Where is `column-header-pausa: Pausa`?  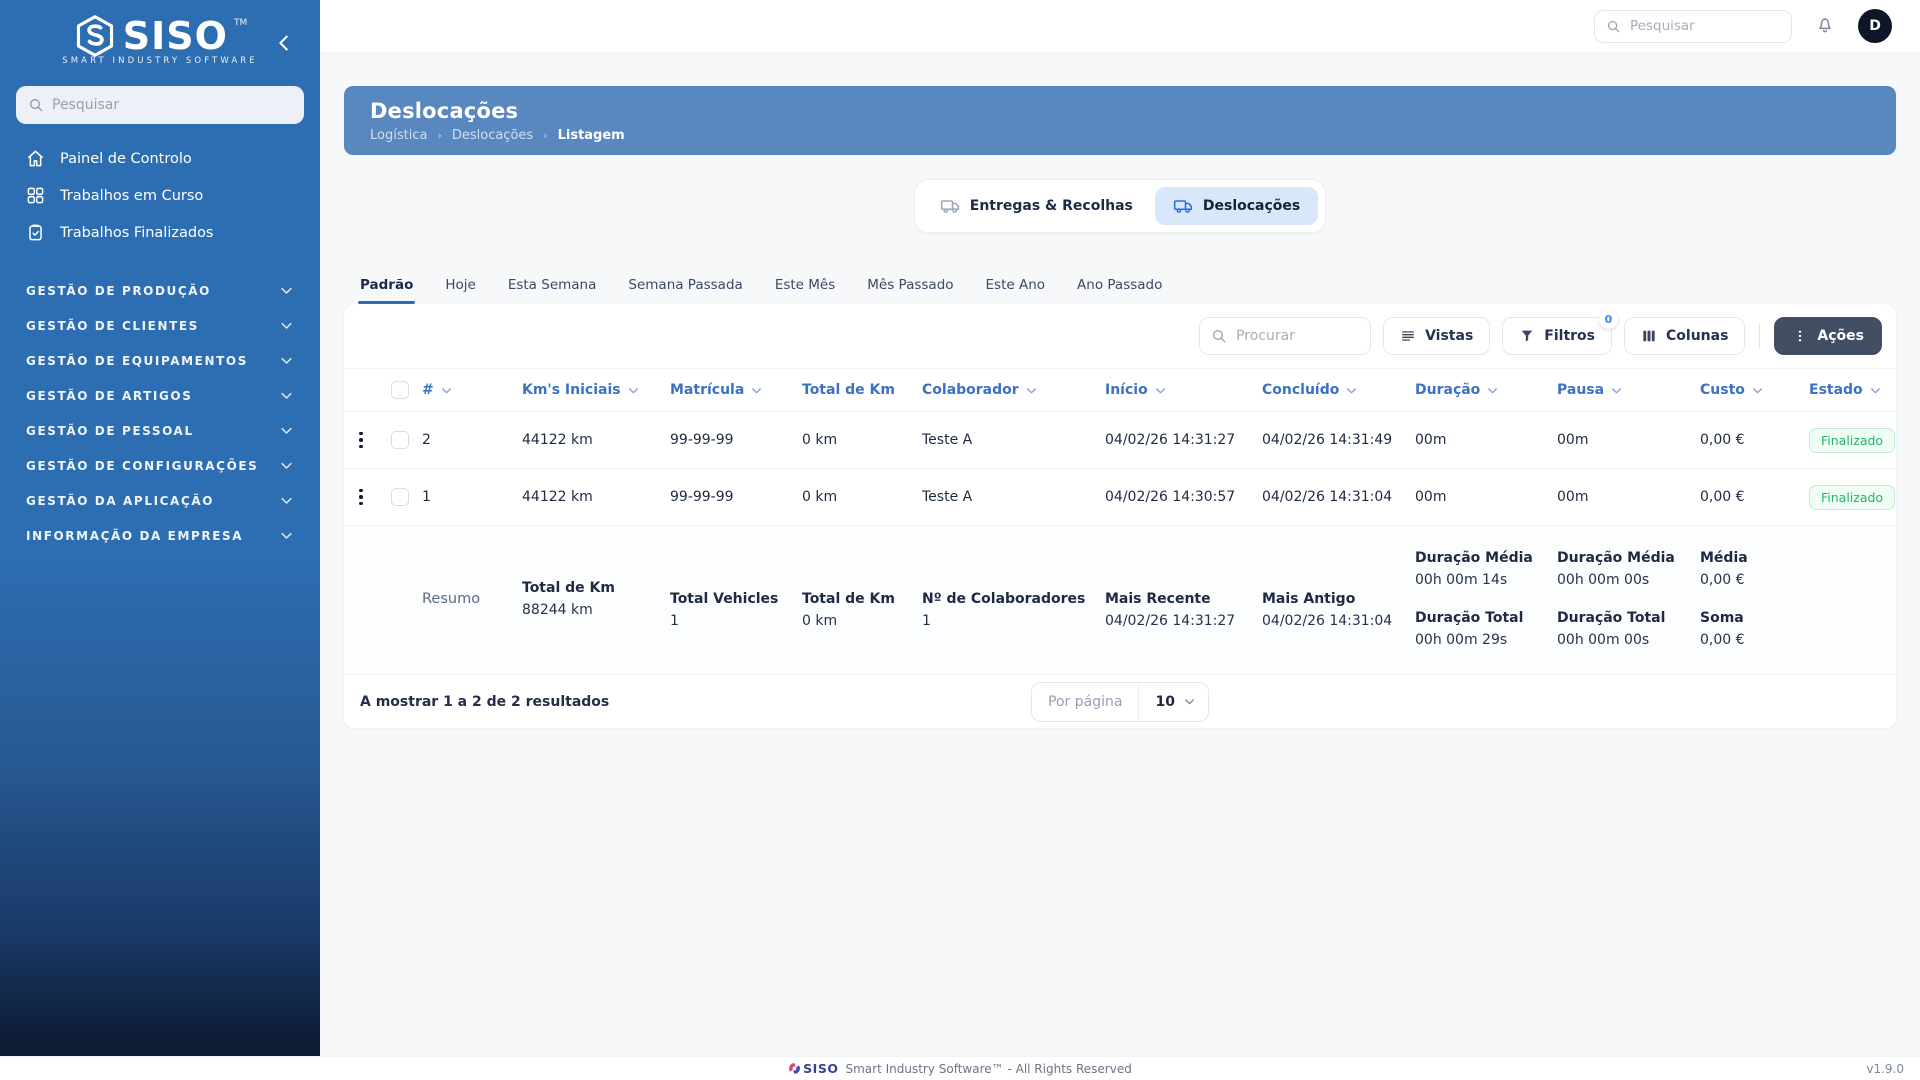 column-header-pausa: Pausa is located at coordinates (1628, 390).